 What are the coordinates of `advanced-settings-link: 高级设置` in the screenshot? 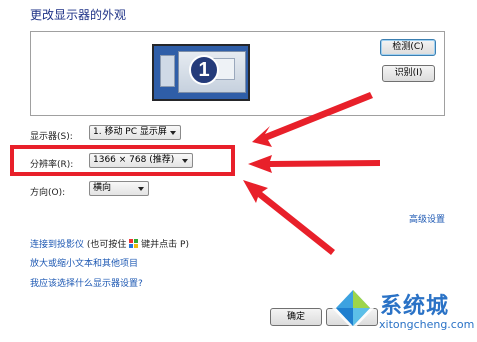 It's located at (427, 218).